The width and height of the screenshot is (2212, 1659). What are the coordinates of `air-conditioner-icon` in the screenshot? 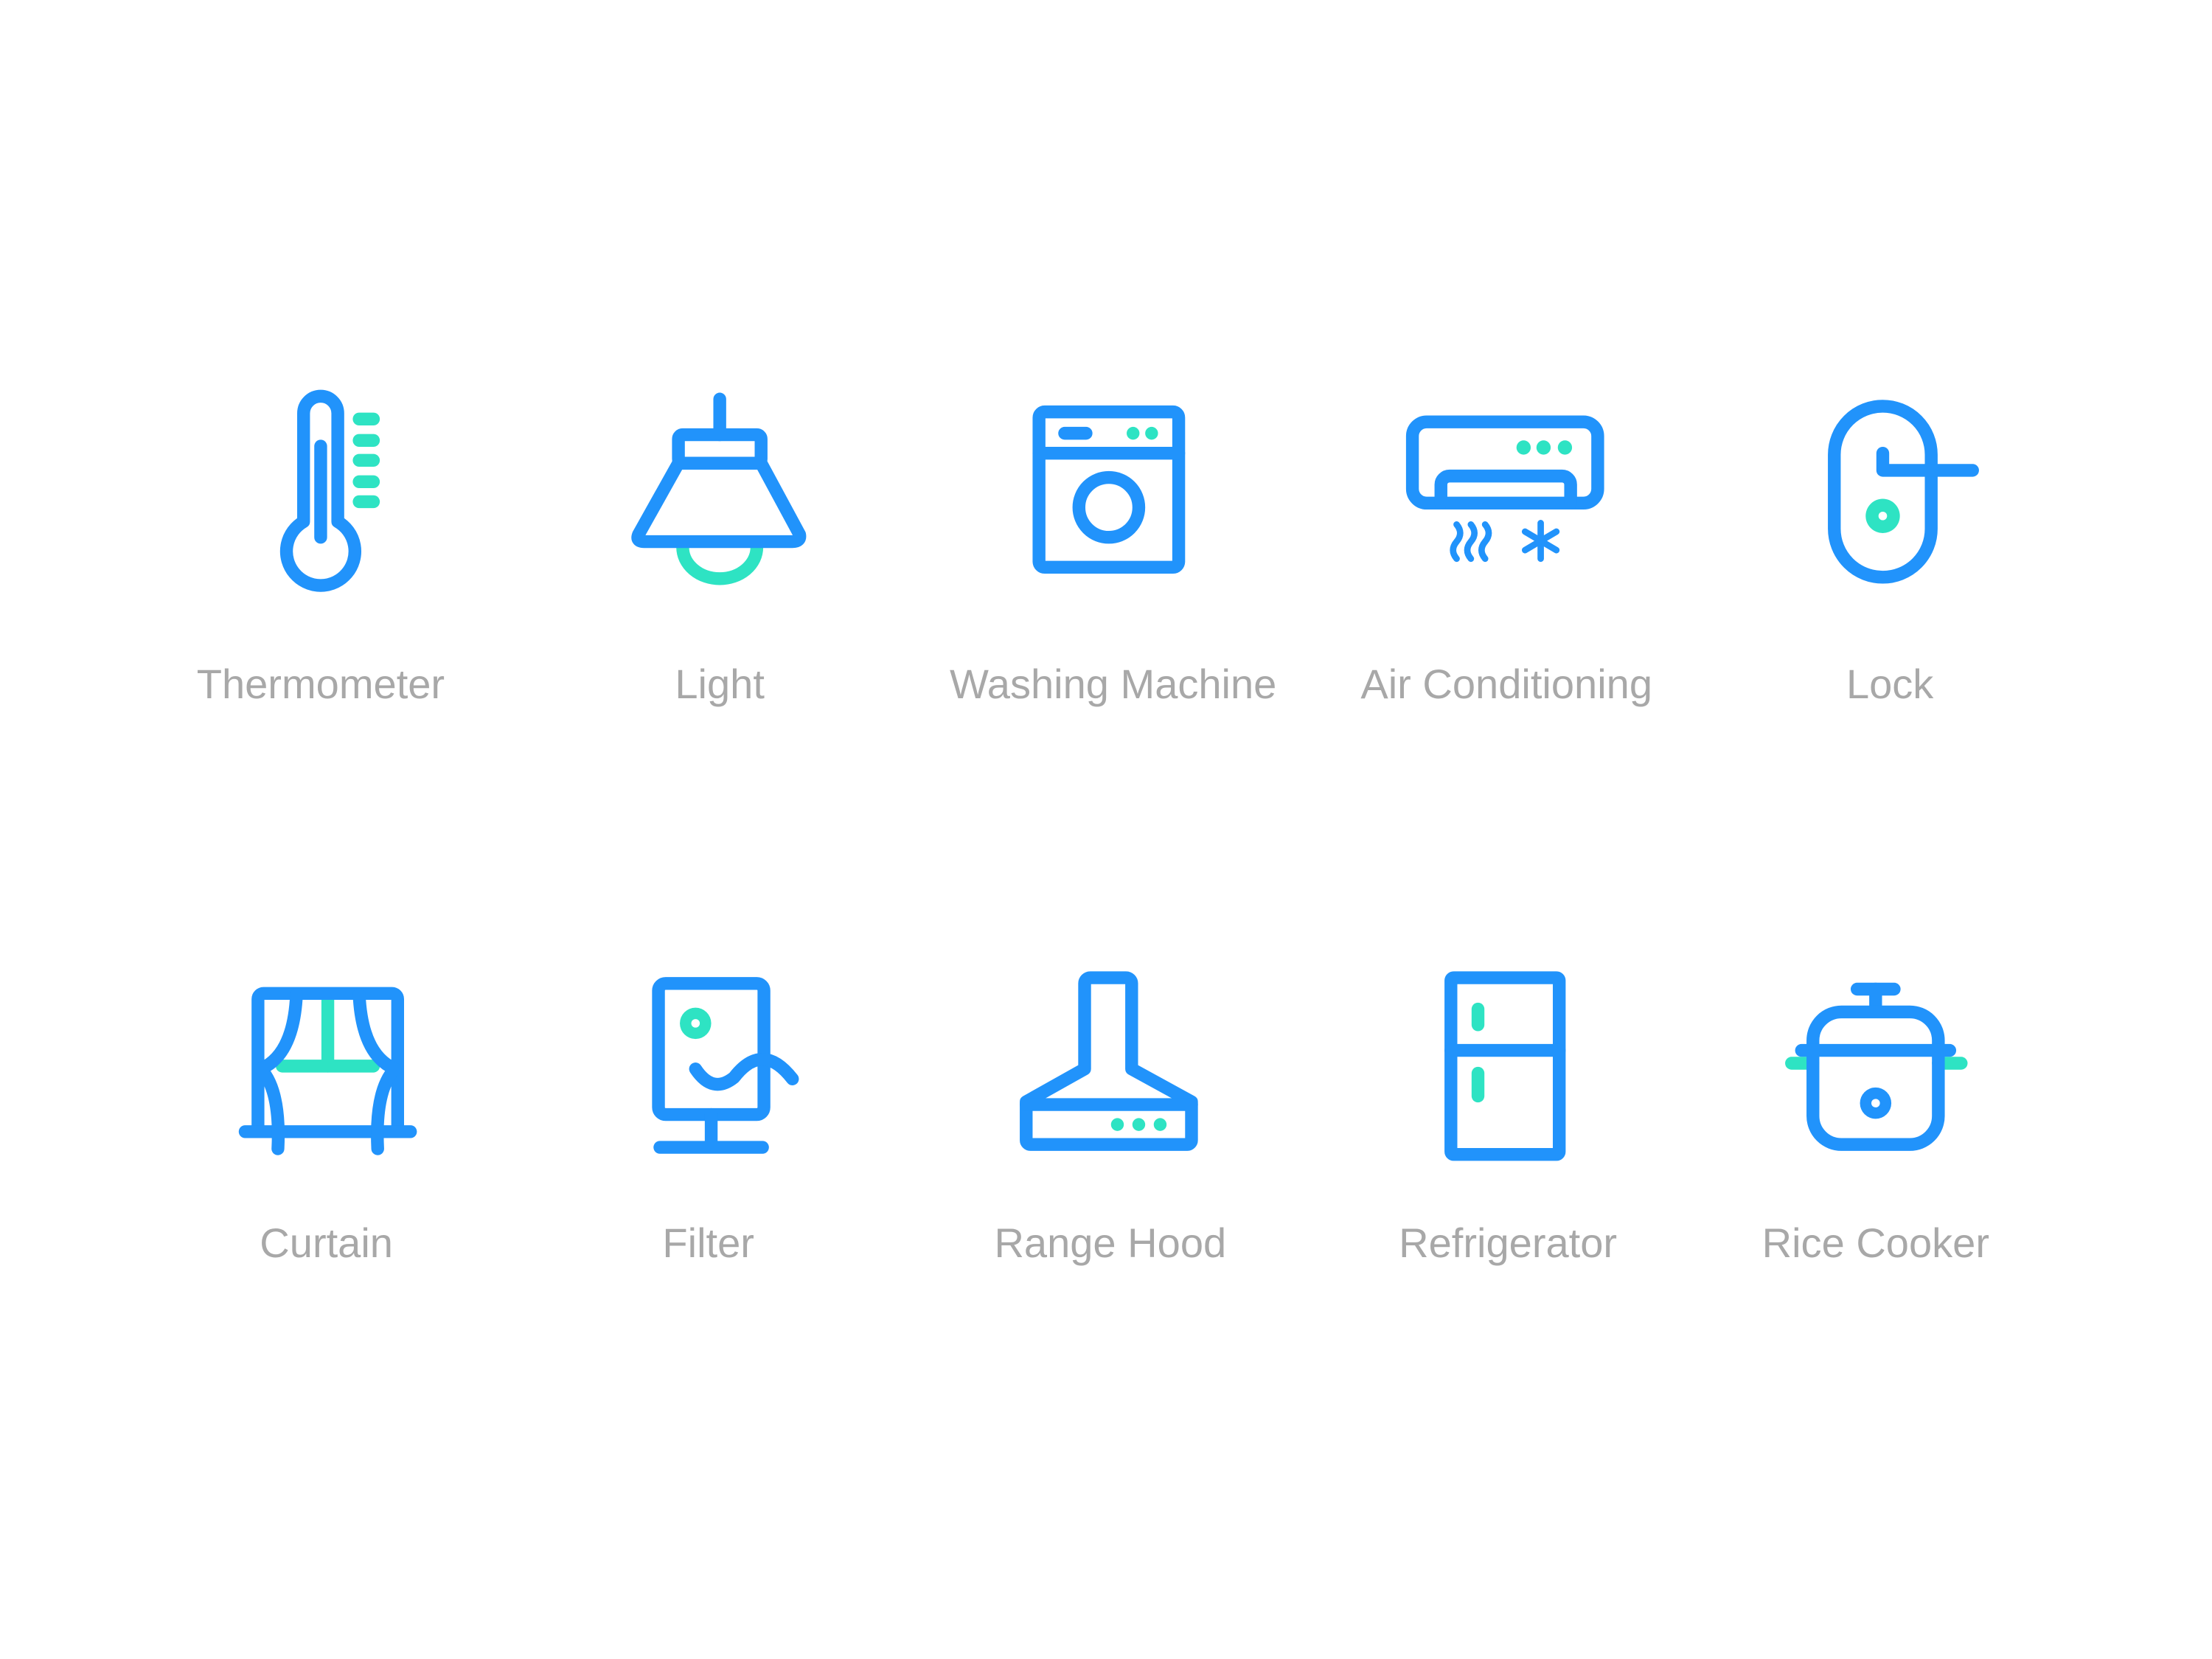 It's located at (1504, 489).